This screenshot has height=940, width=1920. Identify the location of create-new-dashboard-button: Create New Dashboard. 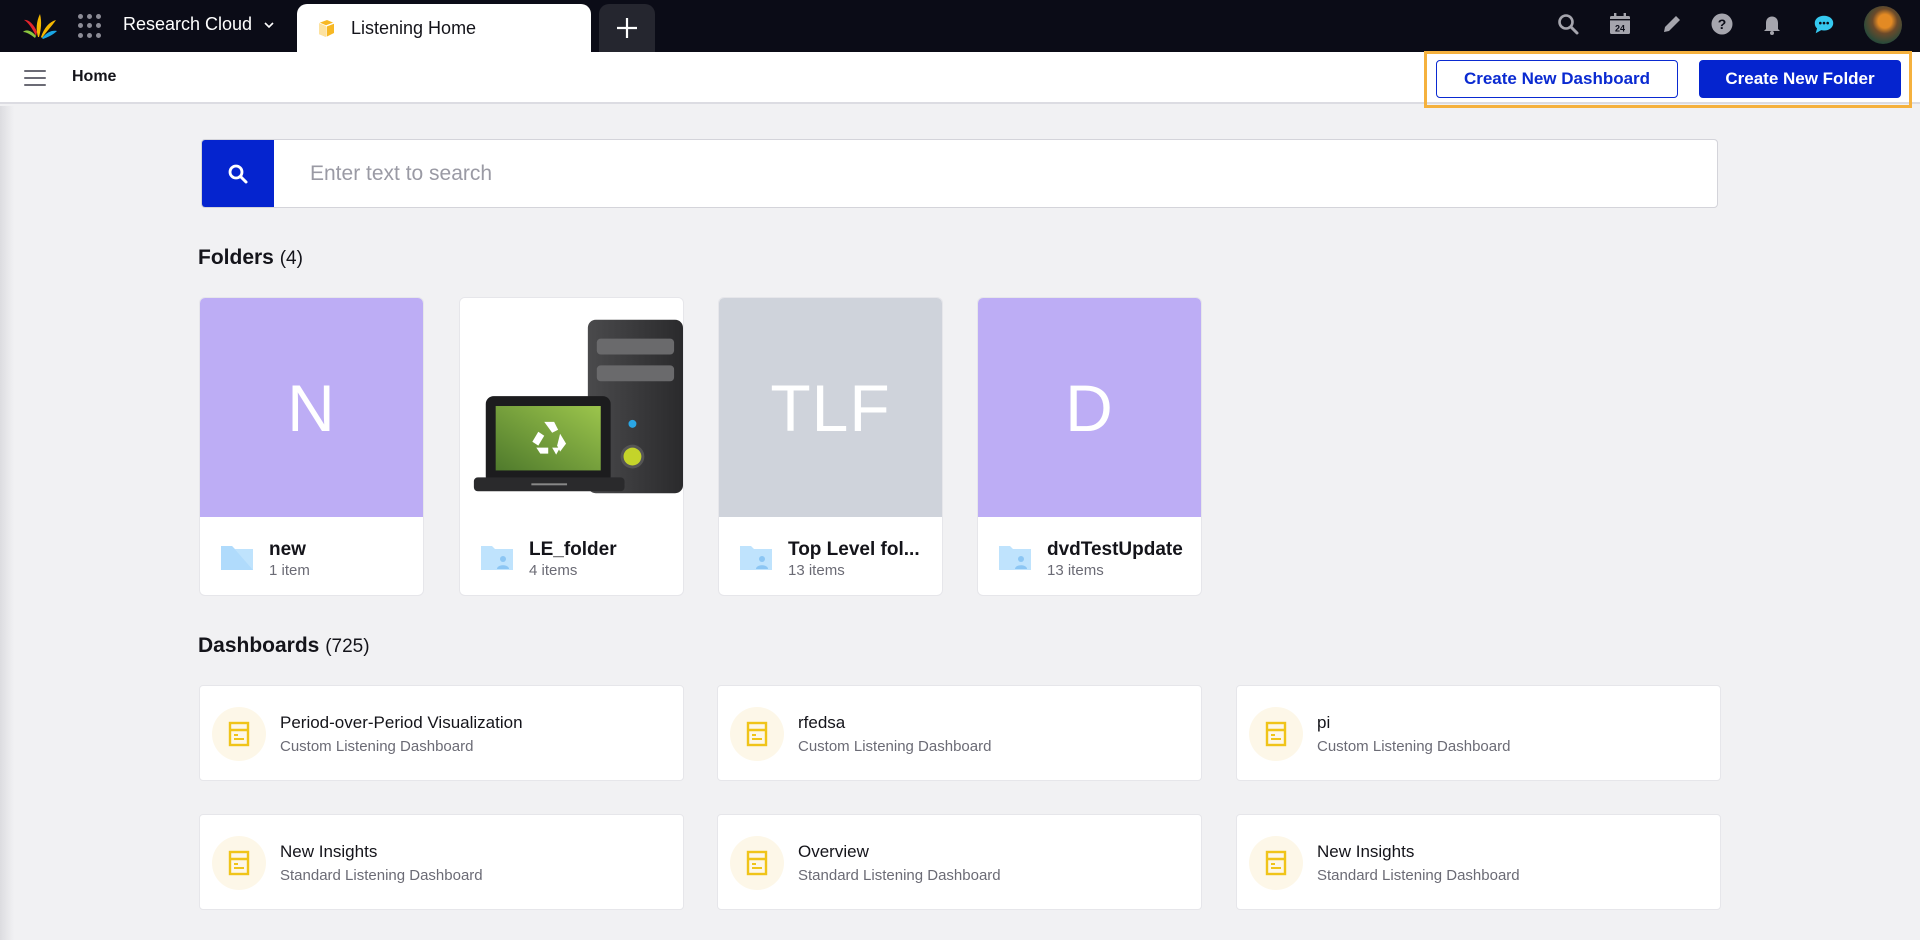
(1557, 79).